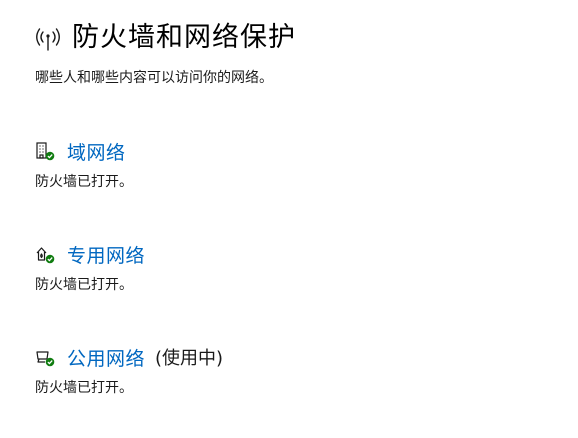  What do you see at coordinates (45, 357) in the screenshot?
I see `public-network-icon` at bounding box center [45, 357].